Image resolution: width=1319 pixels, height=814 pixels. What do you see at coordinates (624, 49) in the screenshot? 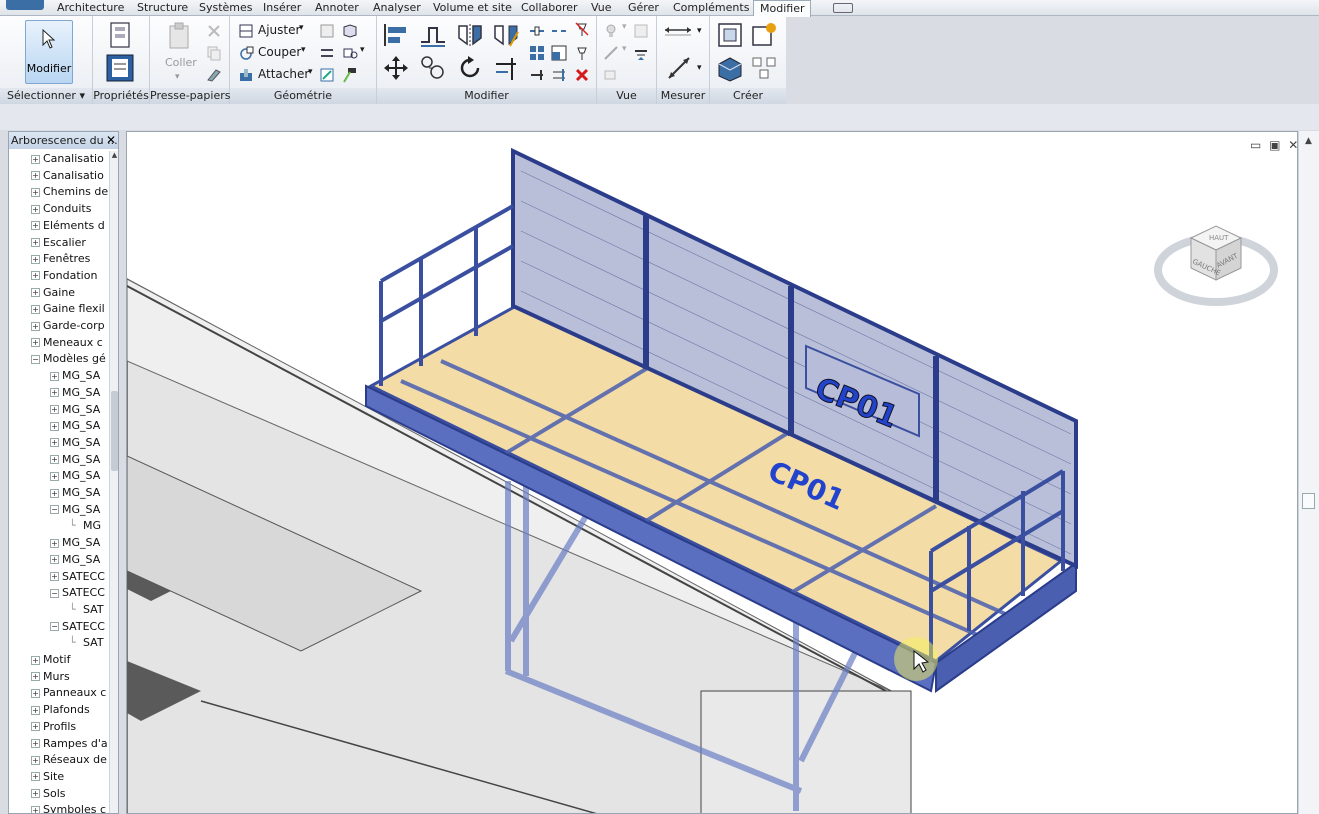
I see `linework-dropdown-icon: ▾` at bounding box center [624, 49].